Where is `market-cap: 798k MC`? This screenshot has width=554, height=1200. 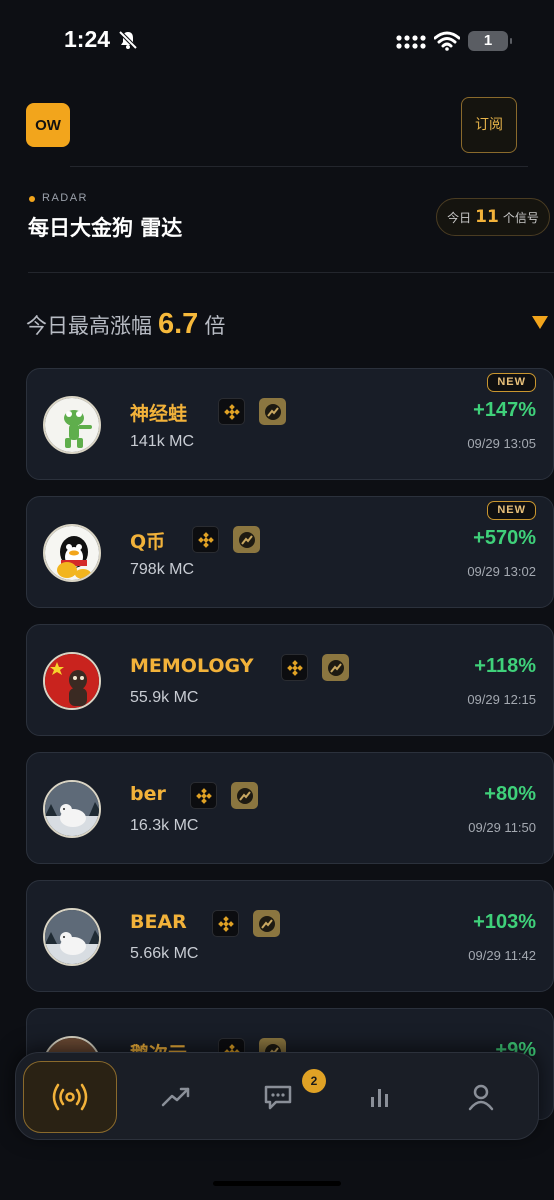
market-cap: 798k MC is located at coordinates (162, 569).